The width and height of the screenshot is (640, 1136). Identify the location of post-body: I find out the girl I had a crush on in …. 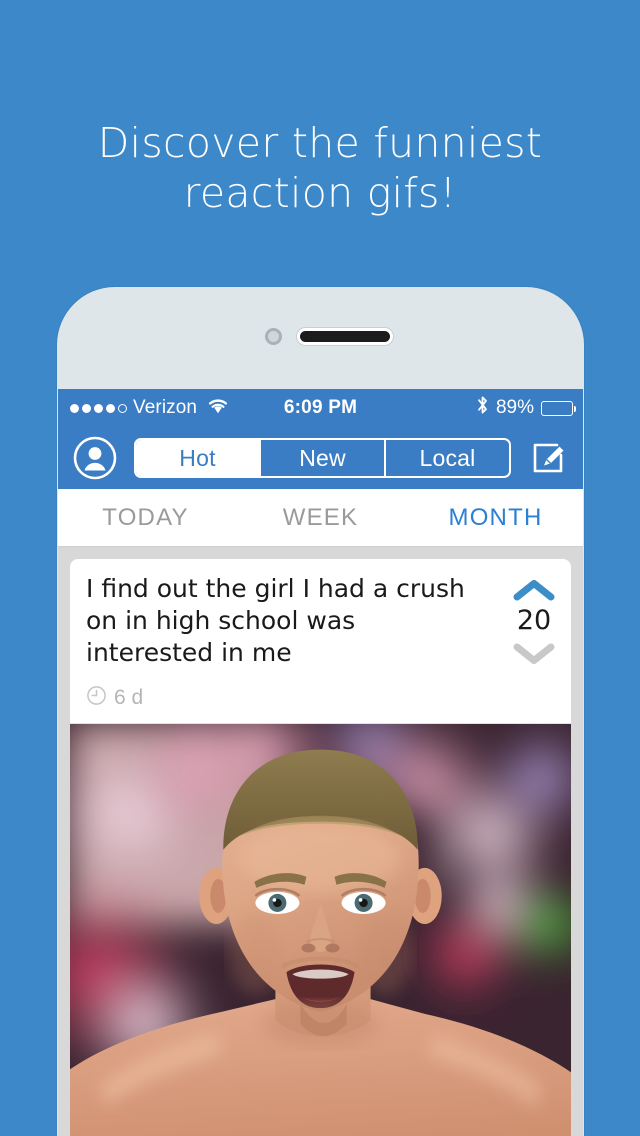
(283, 648).